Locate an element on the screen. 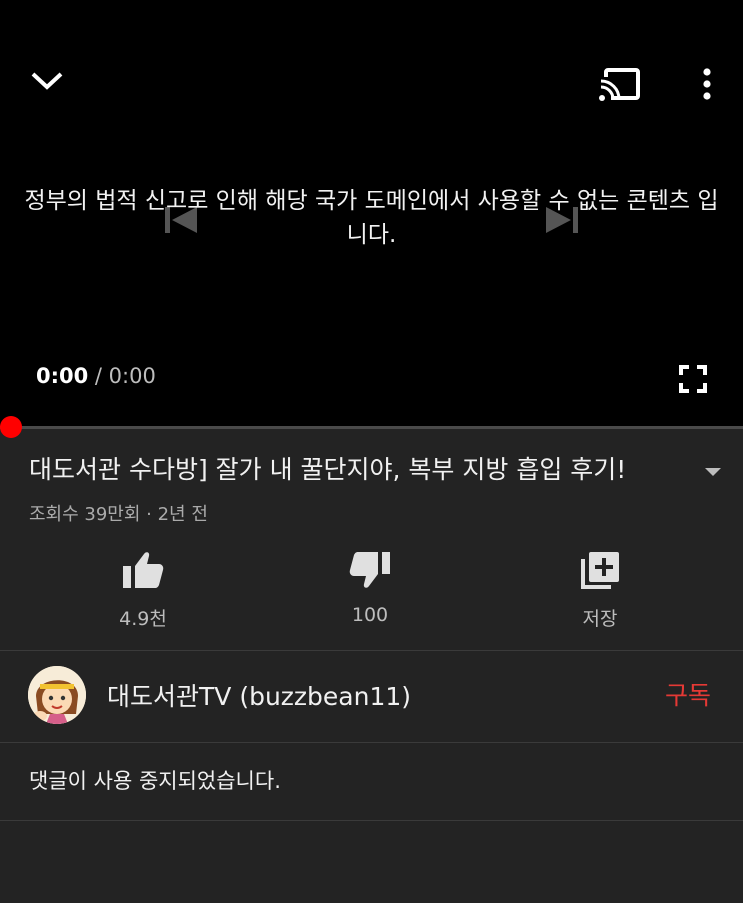  thumbs-down-icon is located at coordinates (369, 570).